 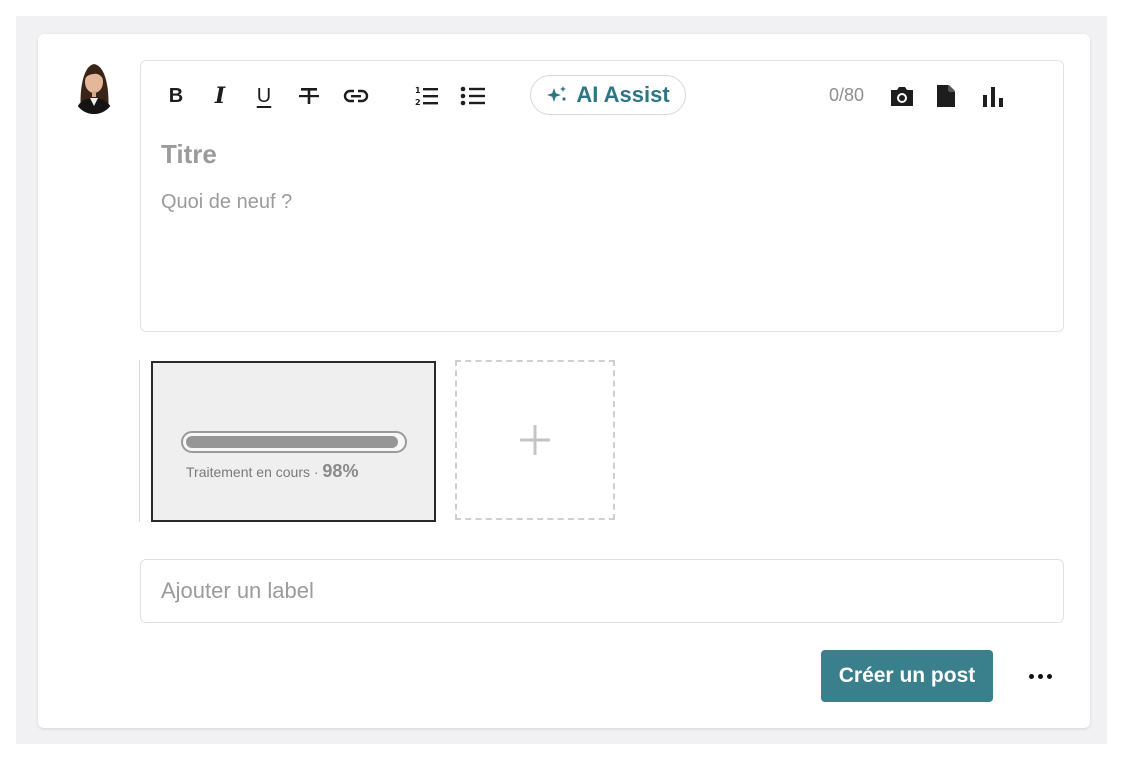 I want to click on attachments-divider, so click(x=139, y=441).